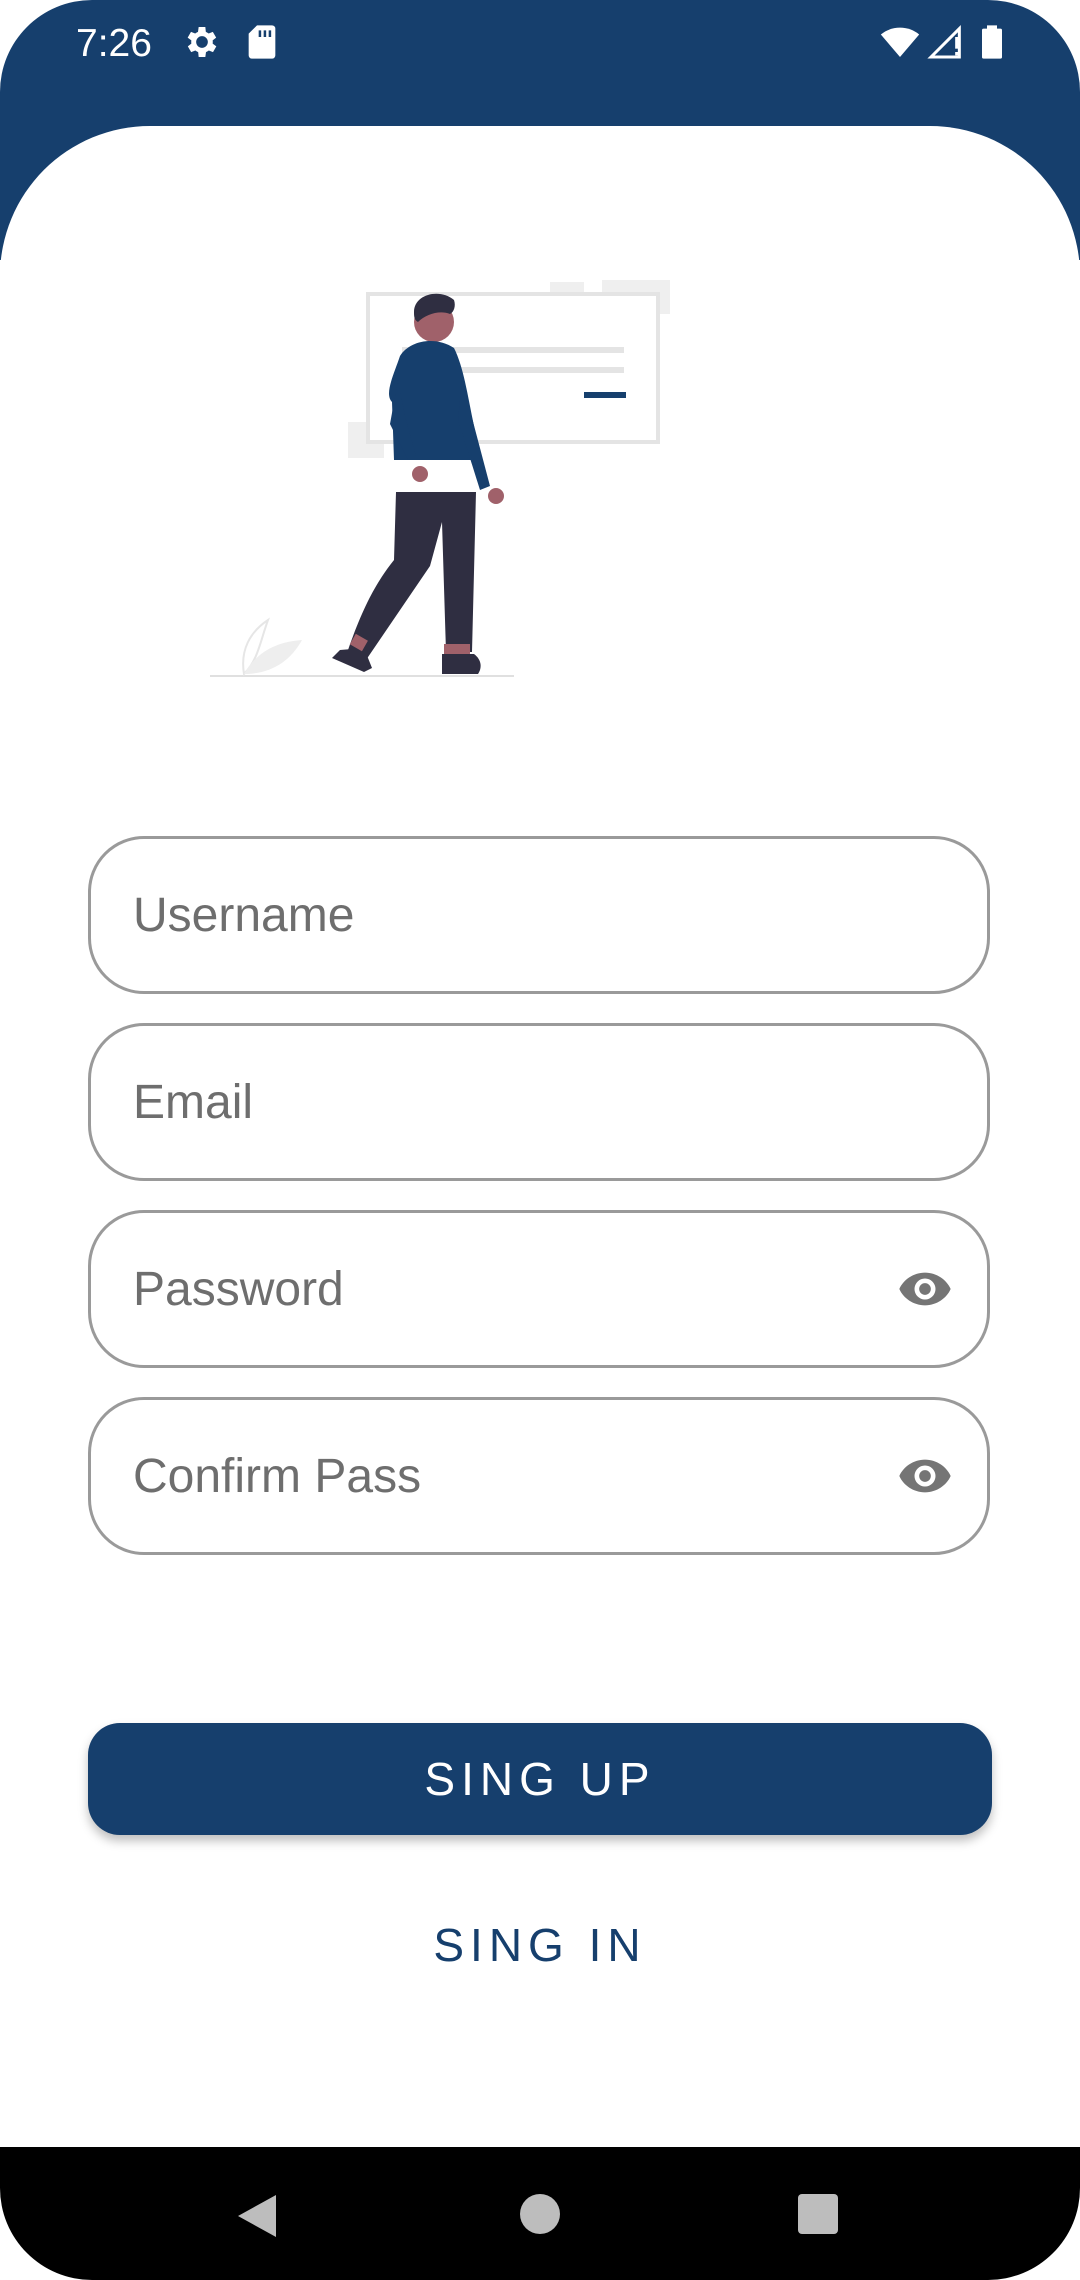 The image size is (1080, 2280). Describe the element at coordinates (944, 42) in the screenshot. I see `signal-icon` at that location.